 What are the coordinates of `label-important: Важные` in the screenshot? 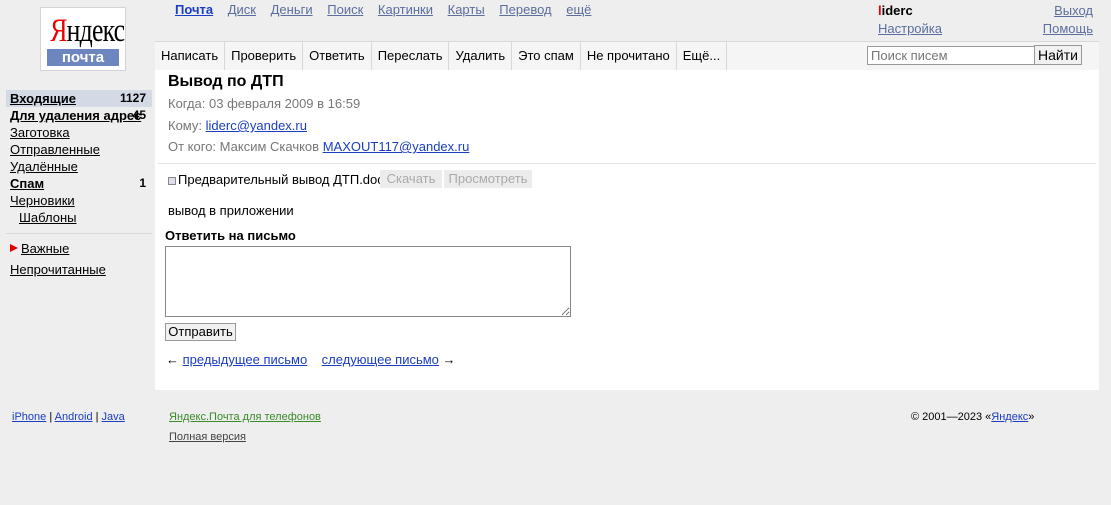 It's located at (39, 248).